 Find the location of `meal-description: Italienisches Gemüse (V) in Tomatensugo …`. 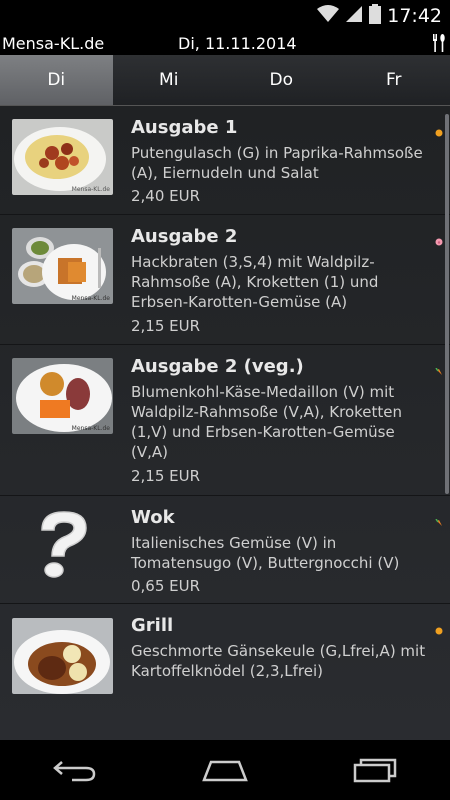

meal-description: Italienisches Gemüse (V) in Tomatensugo … is located at coordinates (265, 553).